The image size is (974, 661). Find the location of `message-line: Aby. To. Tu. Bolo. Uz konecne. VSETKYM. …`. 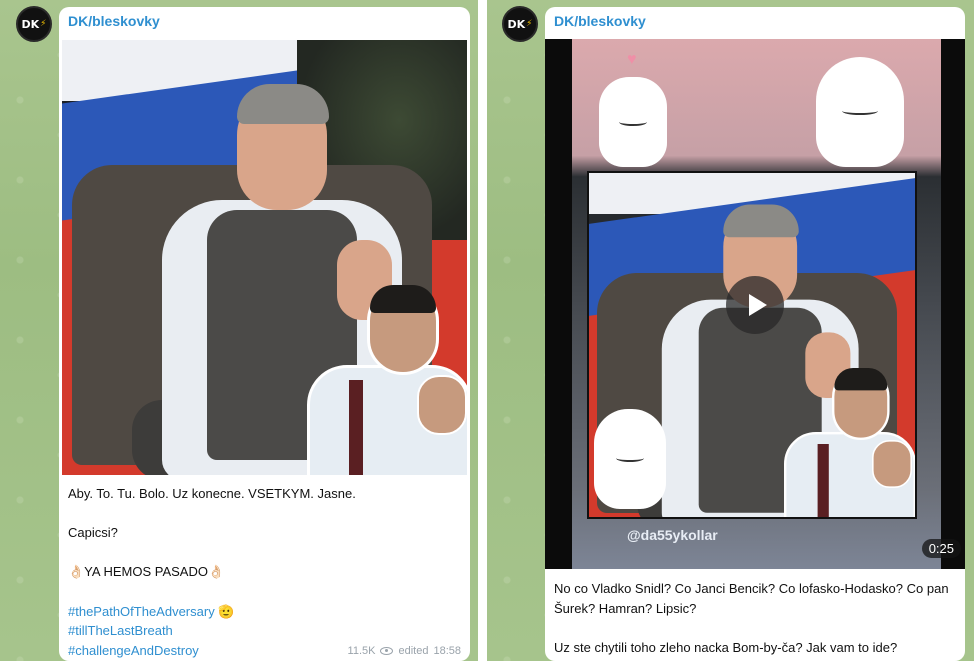

message-line: Aby. To. Tu. Bolo. Uz konecne. VSETKYM. … is located at coordinates (212, 493).